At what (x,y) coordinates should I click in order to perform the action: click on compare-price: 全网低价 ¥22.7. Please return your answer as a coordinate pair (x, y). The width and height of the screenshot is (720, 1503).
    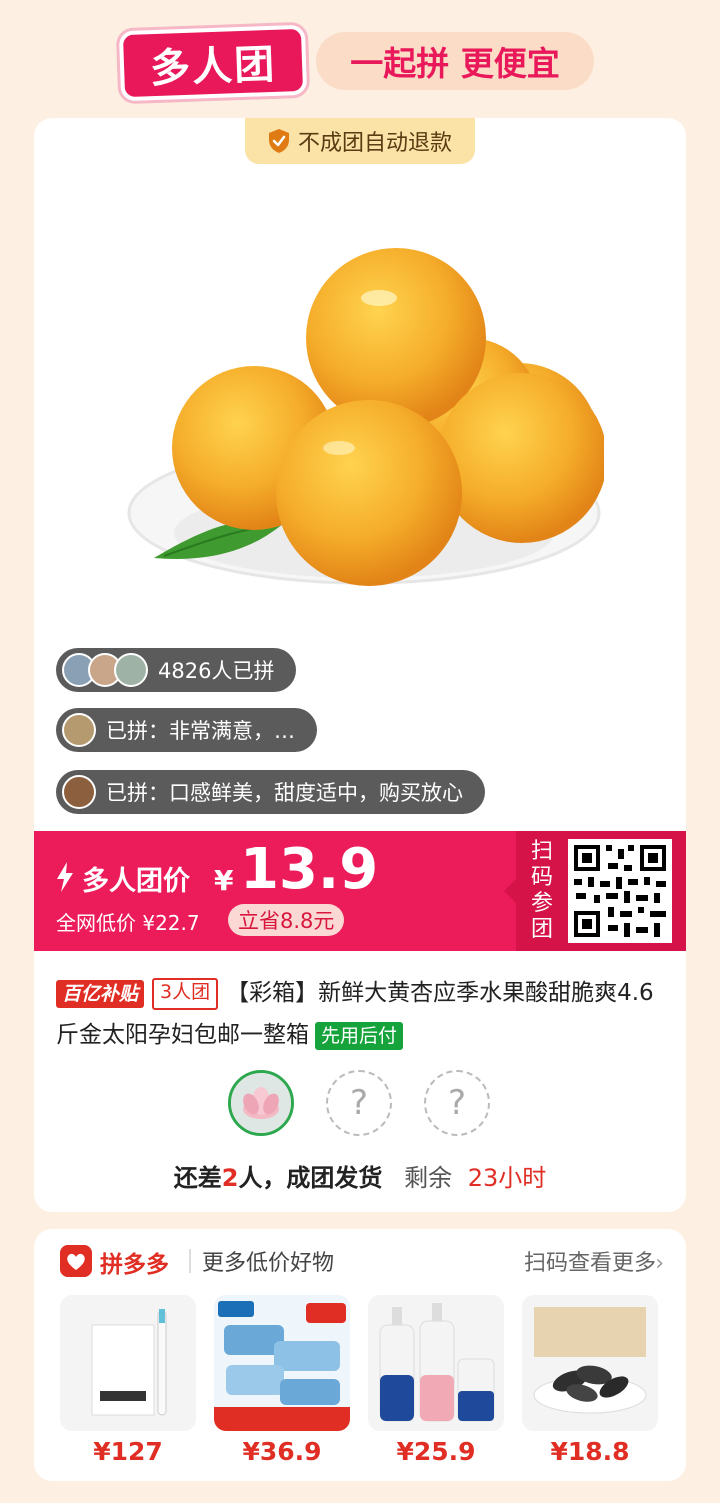
    Looking at the image, I should click on (128, 923).